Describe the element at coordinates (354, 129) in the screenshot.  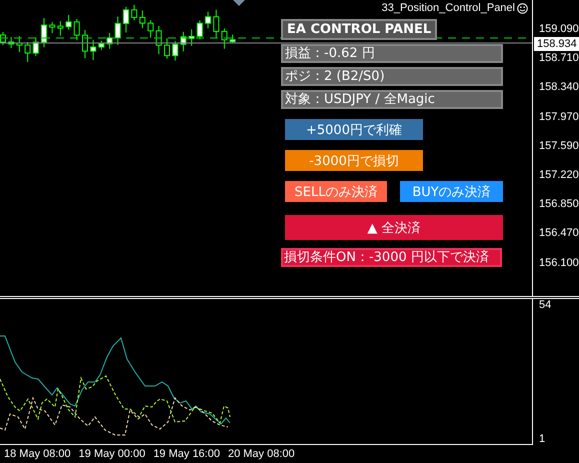
I see `action-button: +5000円で利確` at that location.